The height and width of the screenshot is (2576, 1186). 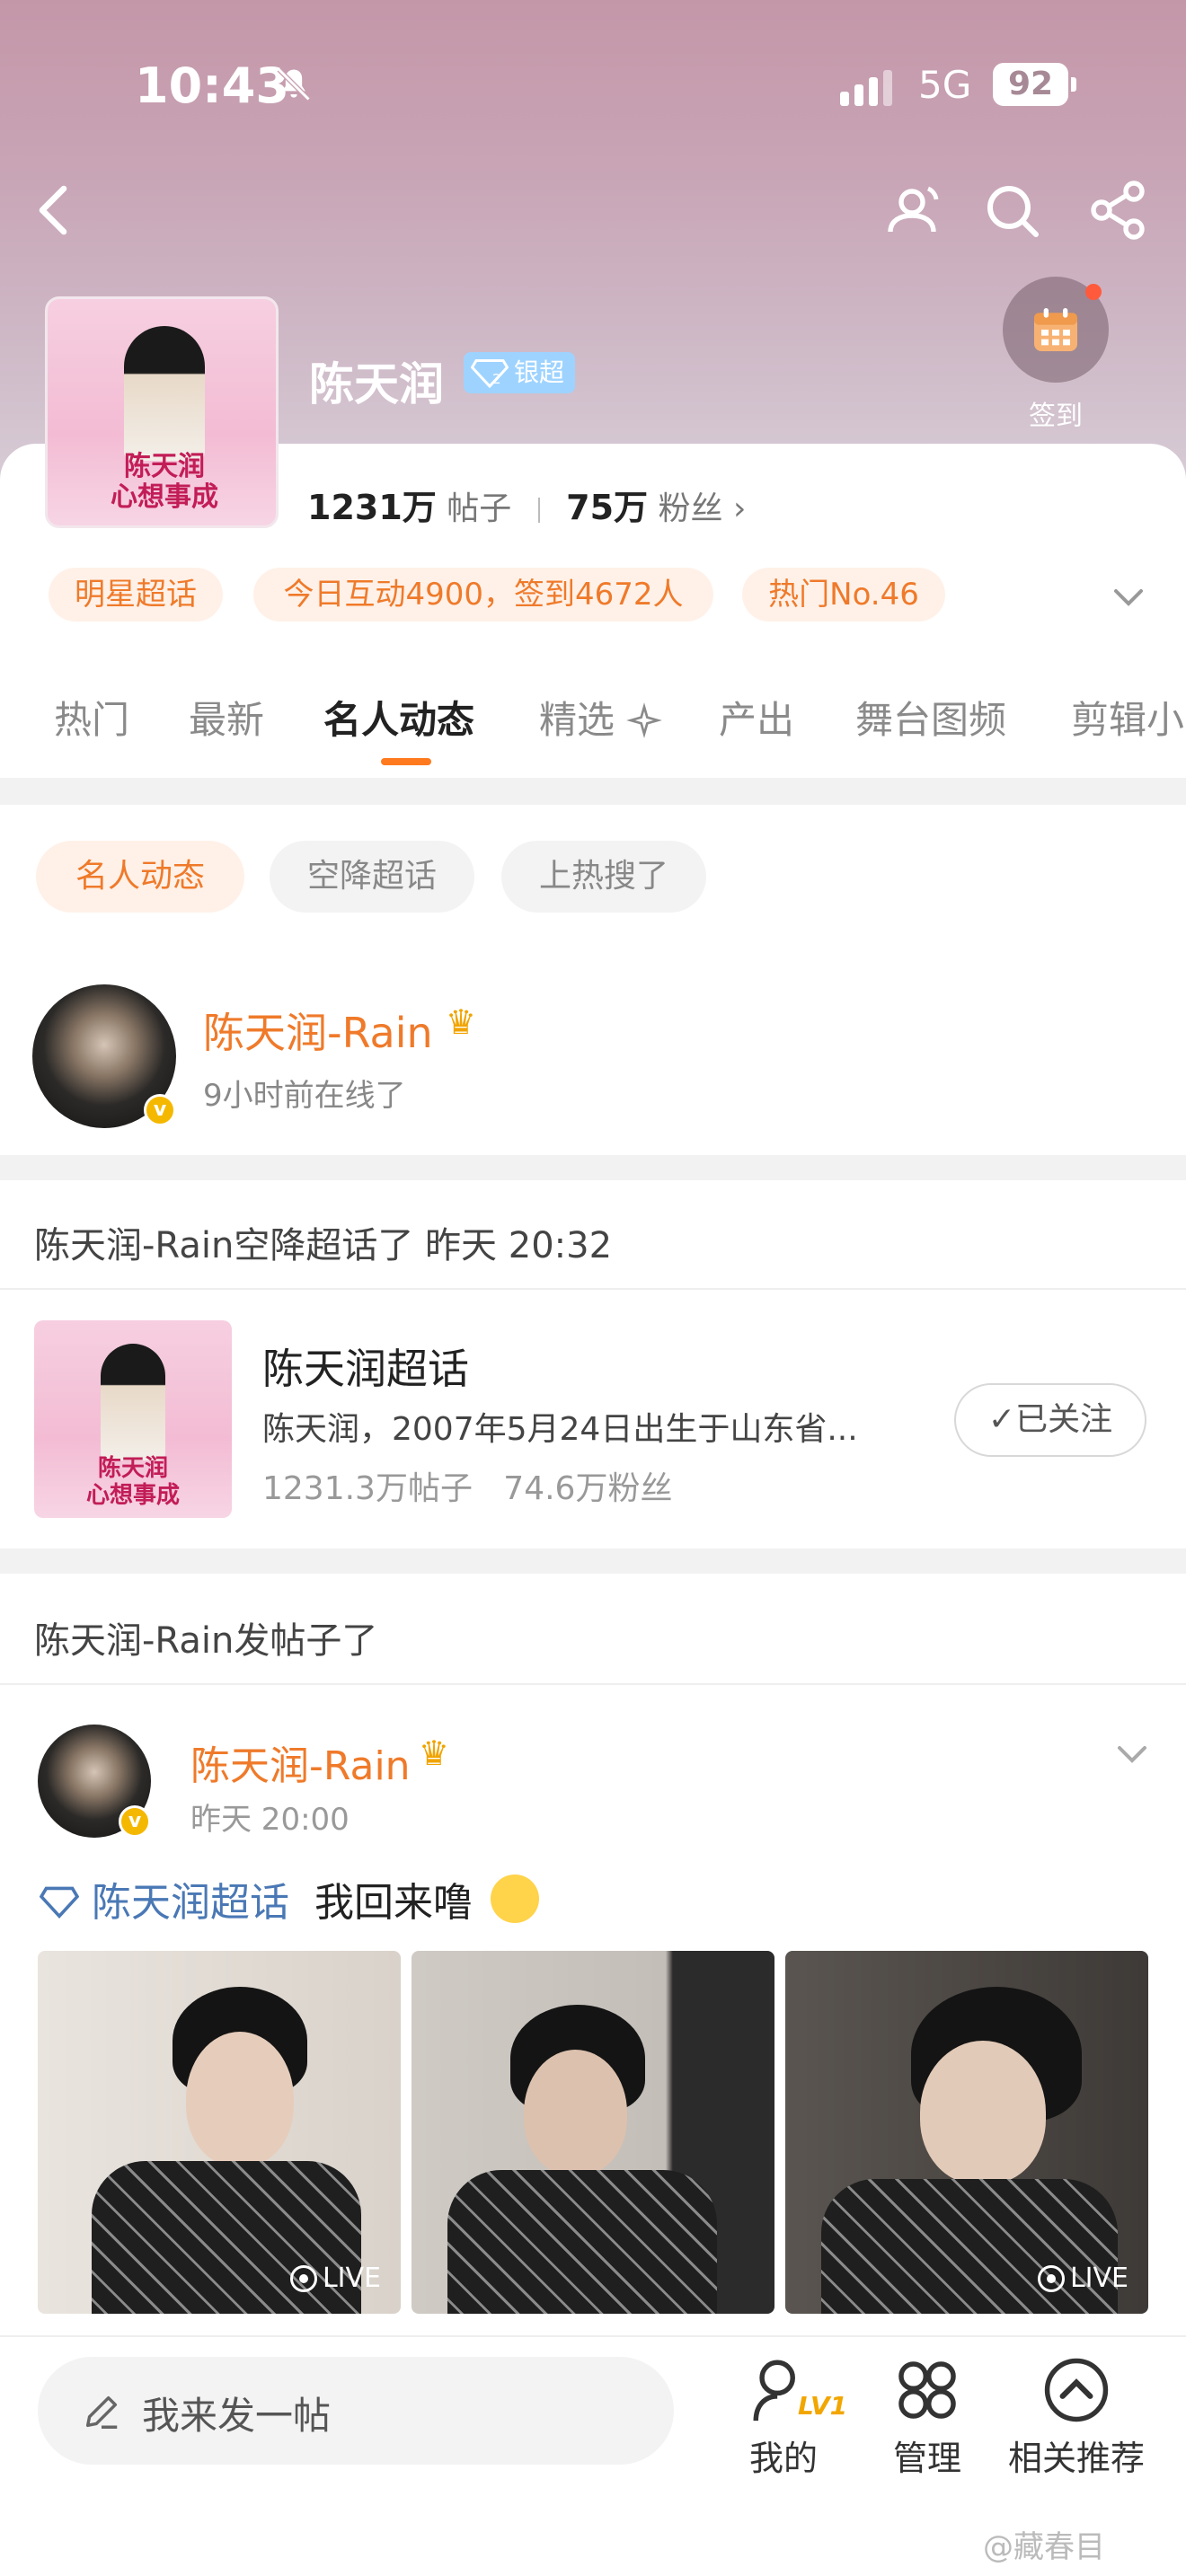 What do you see at coordinates (289, 1899) in the screenshot?
I see `post-body: 陈天润超话 我回来噜` at bounding box center [289, 1899].